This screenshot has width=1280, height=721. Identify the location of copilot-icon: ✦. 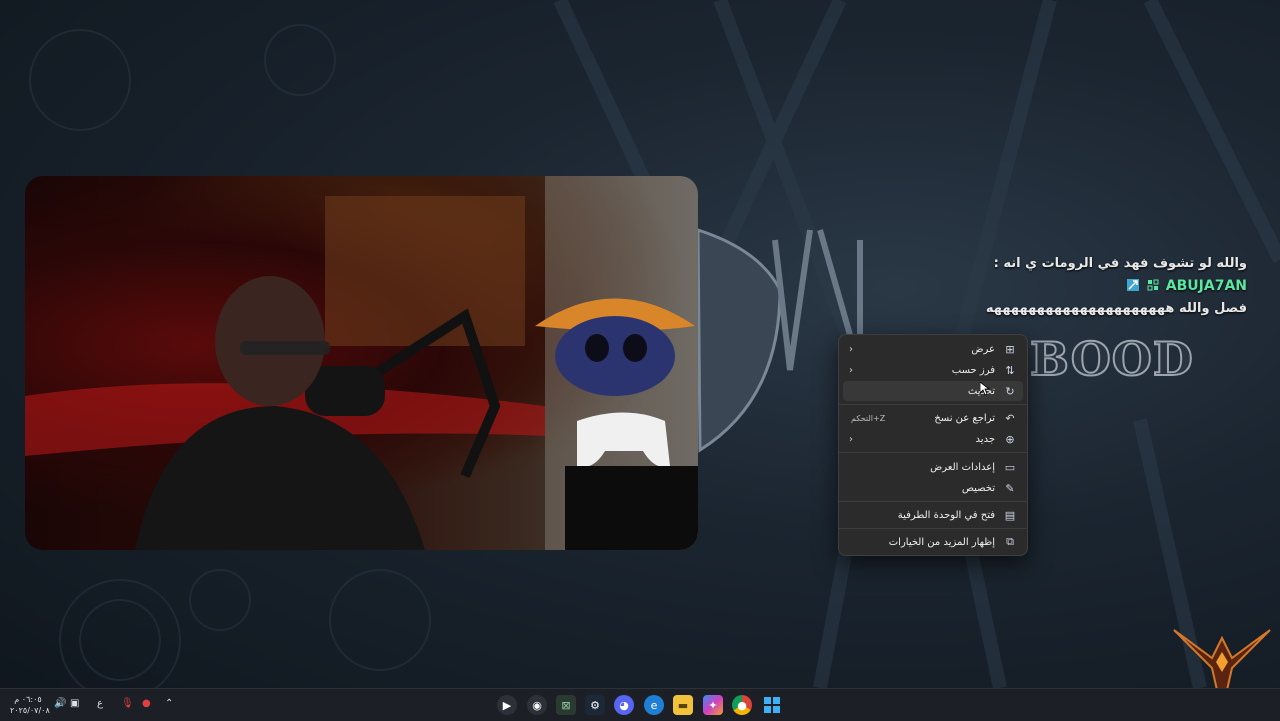
(713, 705).